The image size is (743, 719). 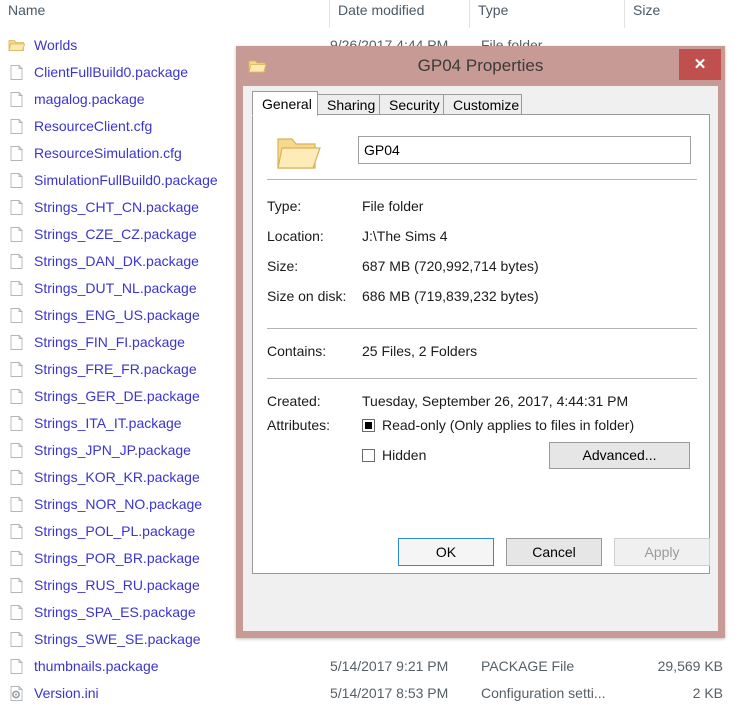 I want to click on file-name-cell: Strings_RUS_RU.package, so click(x=104, y=585).